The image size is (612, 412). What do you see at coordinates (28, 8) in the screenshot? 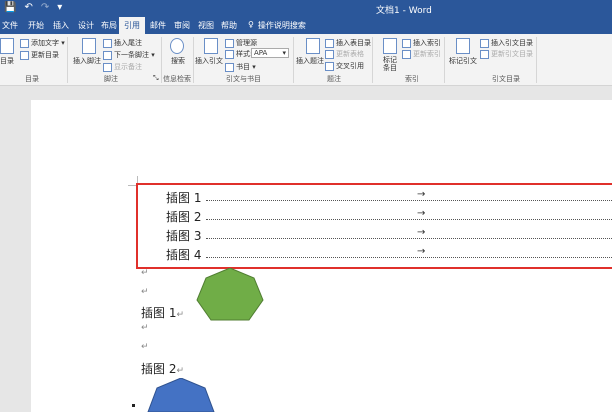
I see `undo-icon: ↶` at bounding box center [28, 8].